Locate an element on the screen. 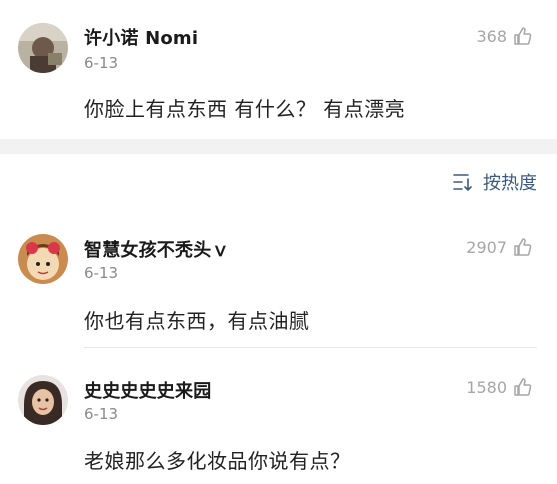  username: 史史史史史来园 is located at coordinates (147, 390).